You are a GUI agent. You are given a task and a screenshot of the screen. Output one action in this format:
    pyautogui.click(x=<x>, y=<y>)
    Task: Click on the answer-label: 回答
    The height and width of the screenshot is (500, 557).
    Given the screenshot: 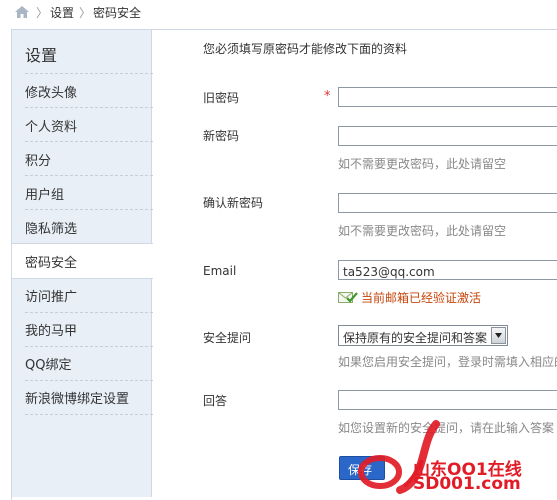 What is the action you would take?
    pyautogui.click(x=215, y=401)
    